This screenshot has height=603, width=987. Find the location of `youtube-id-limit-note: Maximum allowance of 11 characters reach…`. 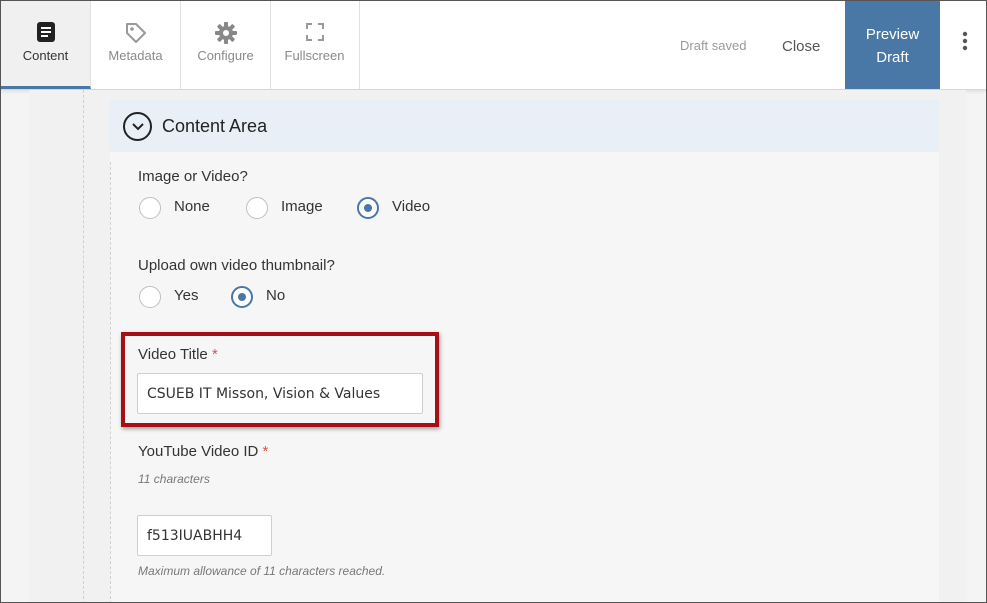

youtube-id-limit-note: Maximum allowance of 11 characters reach… is located at coordinates (262, 571).